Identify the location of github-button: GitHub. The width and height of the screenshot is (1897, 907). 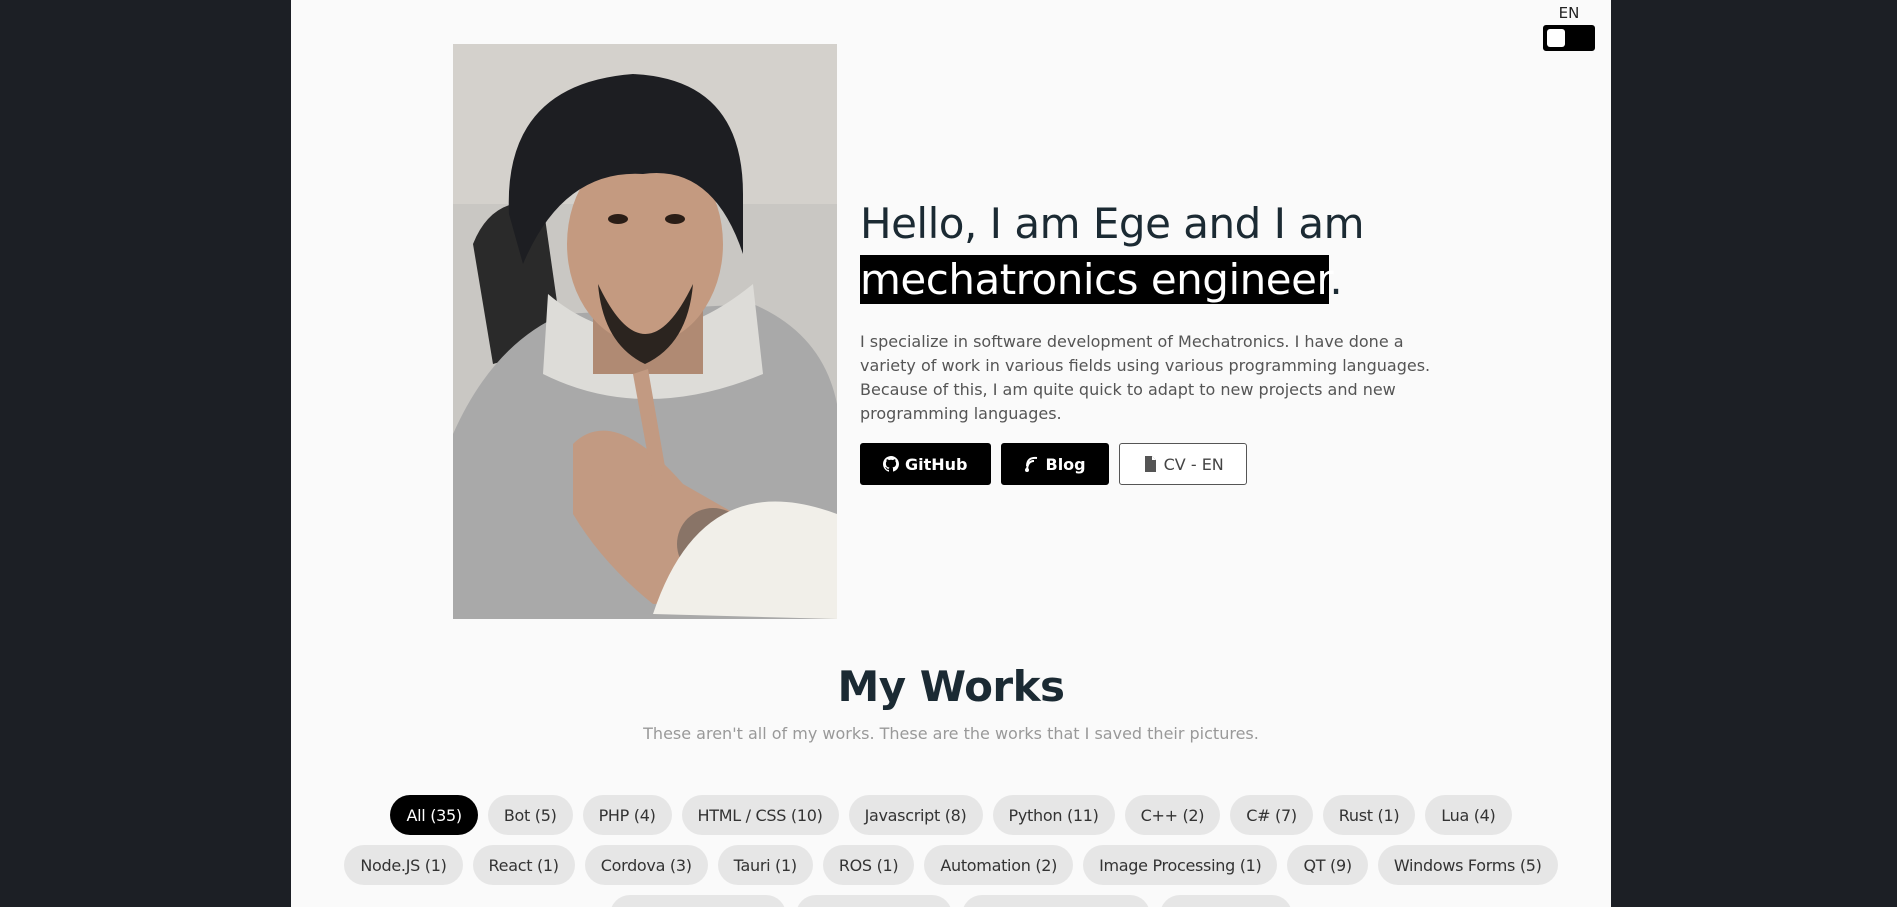
(925, 464).